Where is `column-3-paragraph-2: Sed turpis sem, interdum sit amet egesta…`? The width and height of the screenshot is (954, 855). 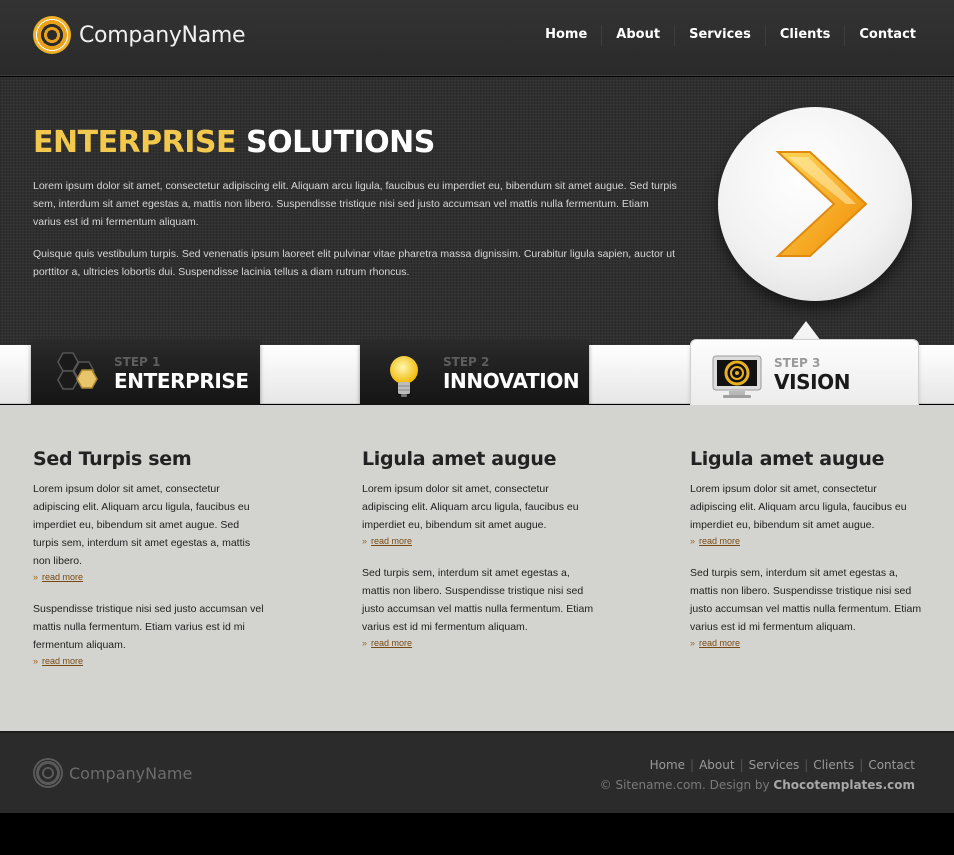 column-3-paragraph-2: Sed turpis sem, interdum sit amet egesta… is located at coordinates (806, 600).